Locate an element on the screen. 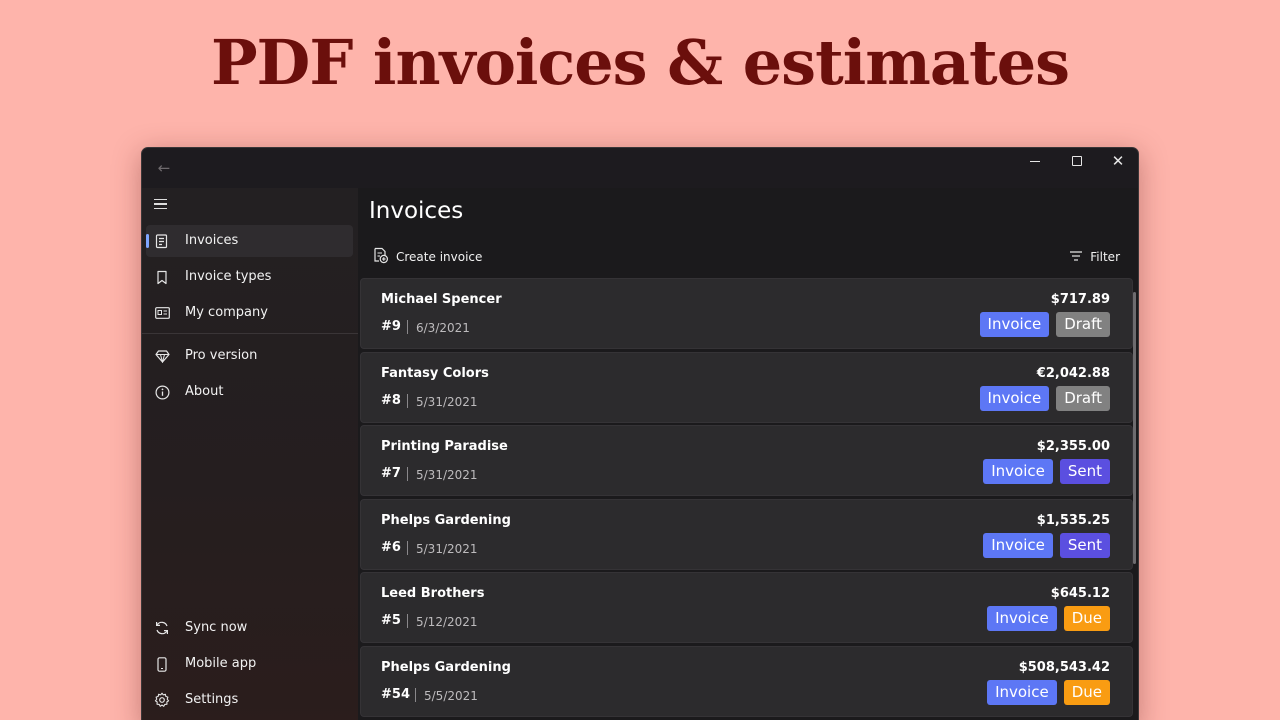 The image size is (1280, 720). create-invoice-button: Create invoice is located at coordinates (427, 257).